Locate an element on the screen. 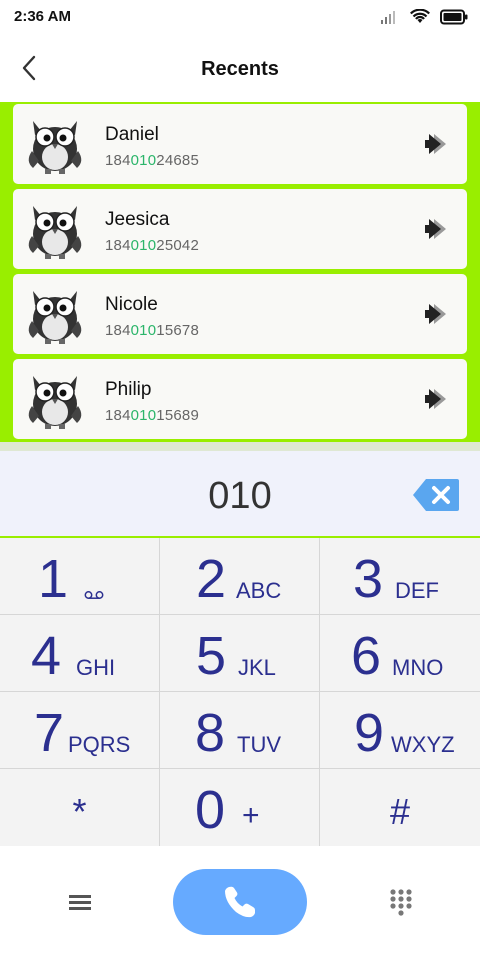 The width and height of the screenshot is (480, 960). signal-icon is located at coordinates (388, 17).